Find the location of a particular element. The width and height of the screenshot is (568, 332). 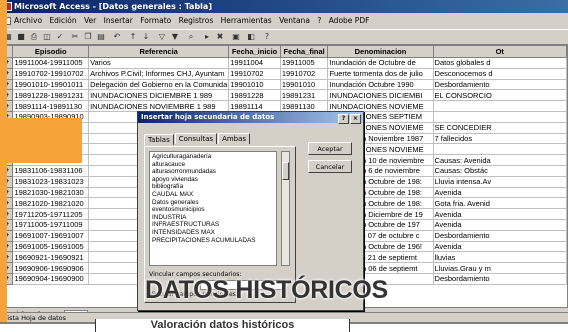

table-cell: Fuerte tormenta dos de julio is located at coordinates (380, 73).